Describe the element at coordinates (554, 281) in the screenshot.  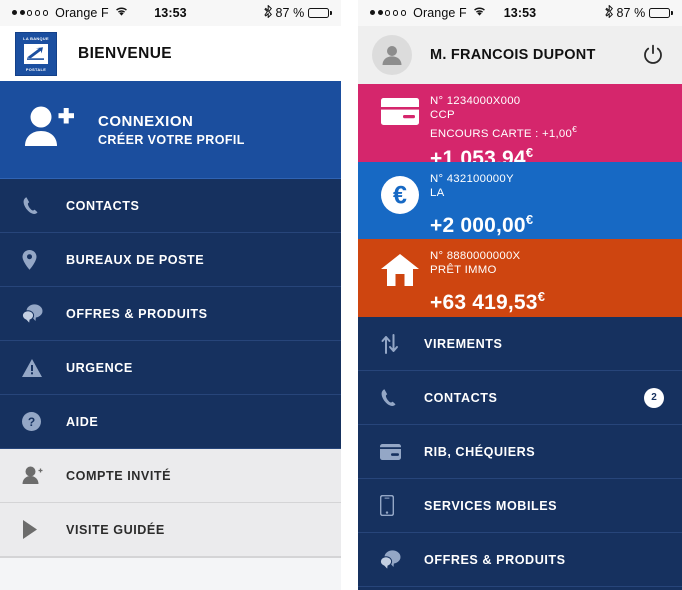
I see `account-details: N° 8880000000X PRÊT IMMO +63 419,53€` at that location.